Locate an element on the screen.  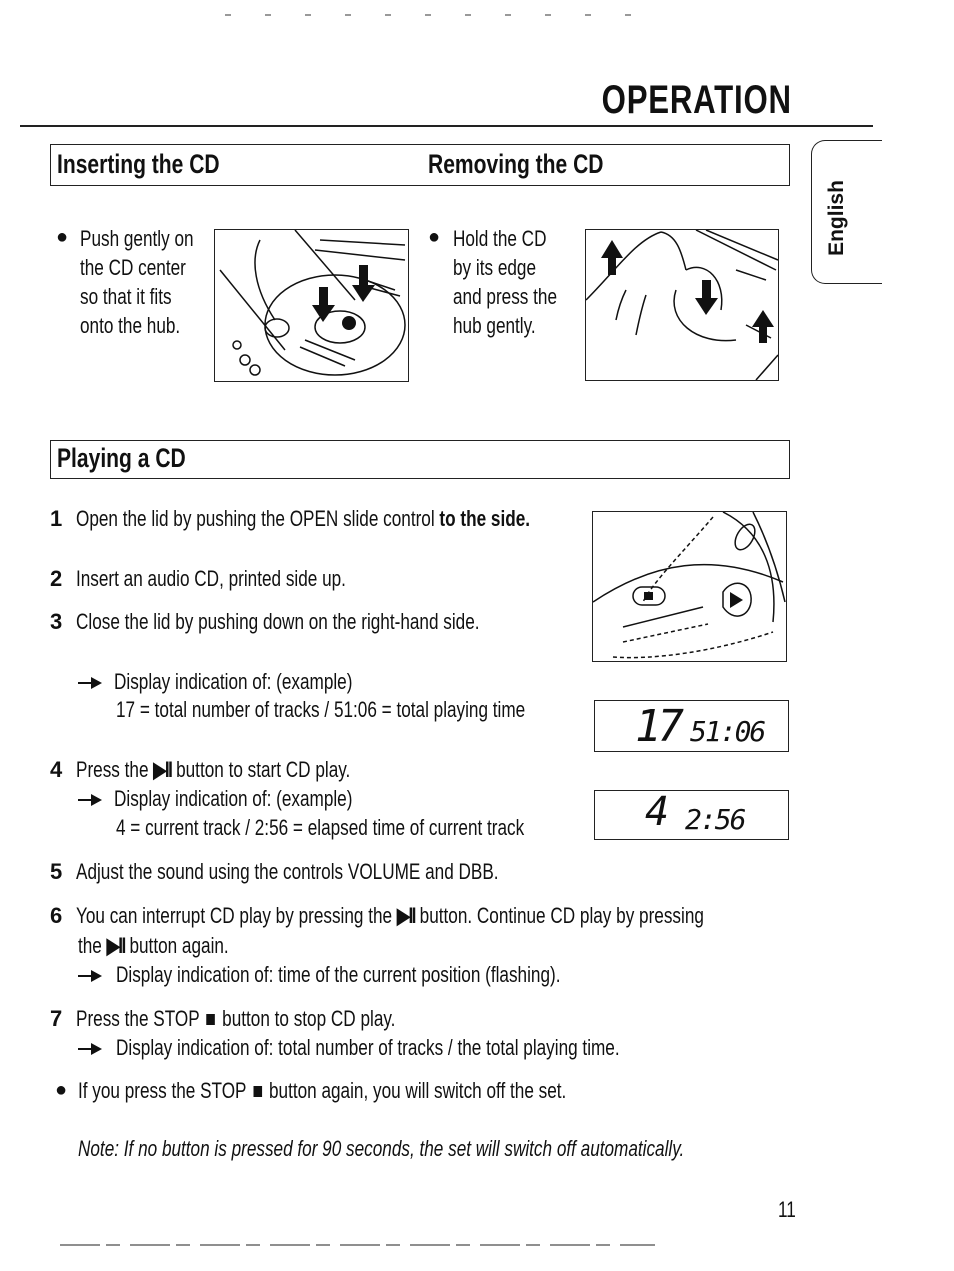
language-text: English is located at coordinates (836, 218).